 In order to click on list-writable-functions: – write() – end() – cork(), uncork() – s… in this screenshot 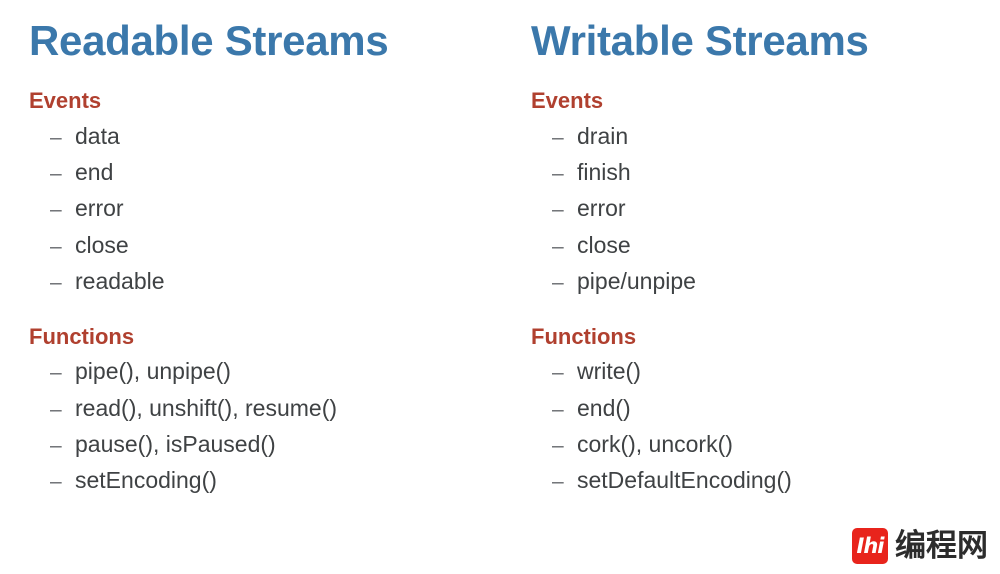, I will do `click(765, 425)`.